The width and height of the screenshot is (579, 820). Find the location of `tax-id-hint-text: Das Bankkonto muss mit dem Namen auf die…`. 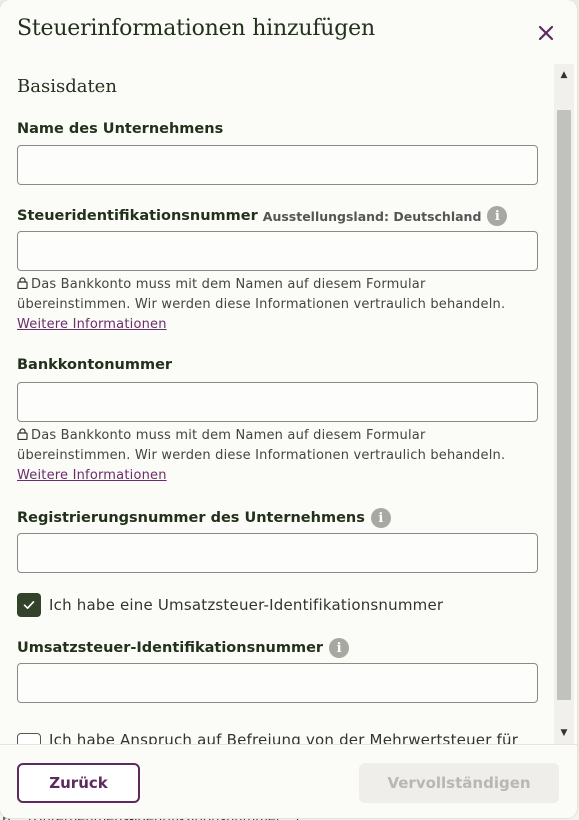

tax-id-hint-text: Das Bankkonto muss mit dem Namen auf die… is located at coordinates (261, 294).